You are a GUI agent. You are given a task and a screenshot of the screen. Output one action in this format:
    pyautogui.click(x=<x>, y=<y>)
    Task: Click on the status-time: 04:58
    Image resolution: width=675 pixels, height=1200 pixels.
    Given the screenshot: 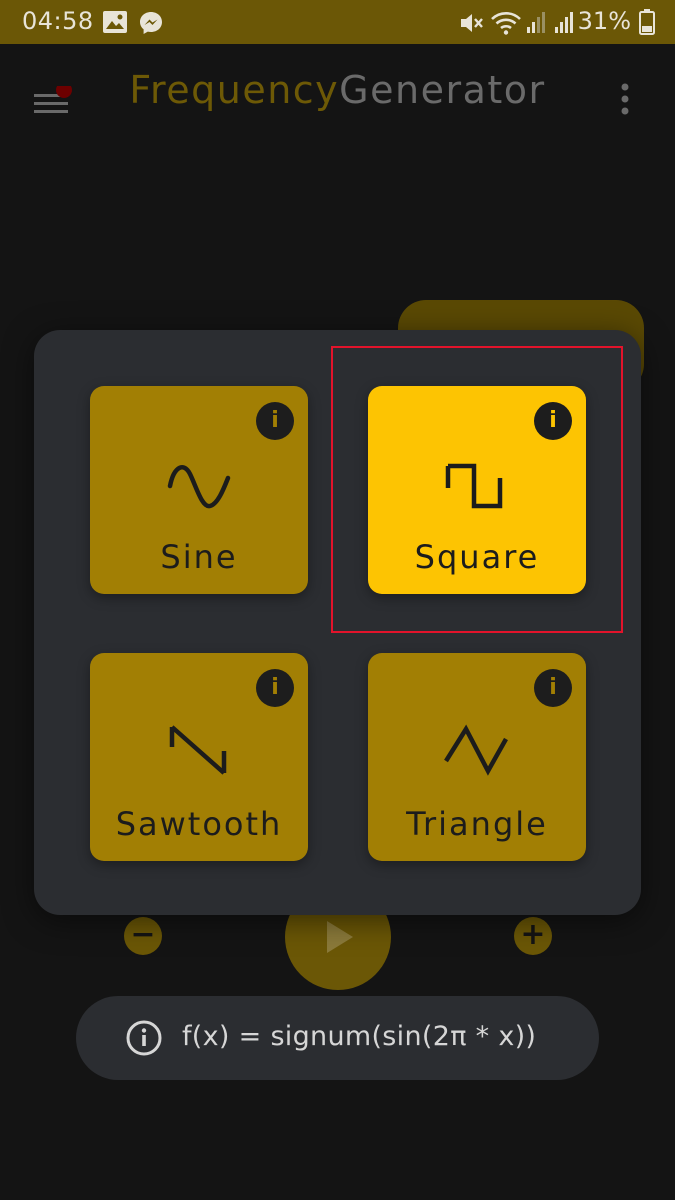 What is the action you would take?
    pyautogui.click(x=58, y=21)
    